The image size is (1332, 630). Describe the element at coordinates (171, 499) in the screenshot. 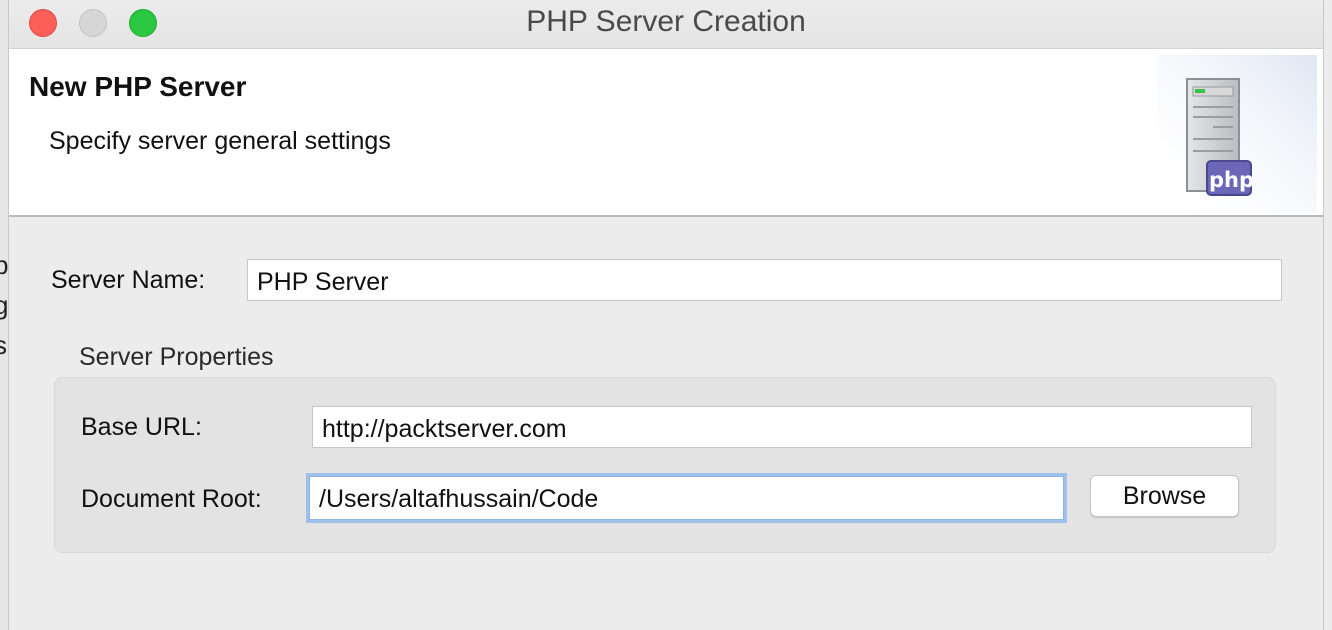

I see `document-root-label: Document Root:` at that location.